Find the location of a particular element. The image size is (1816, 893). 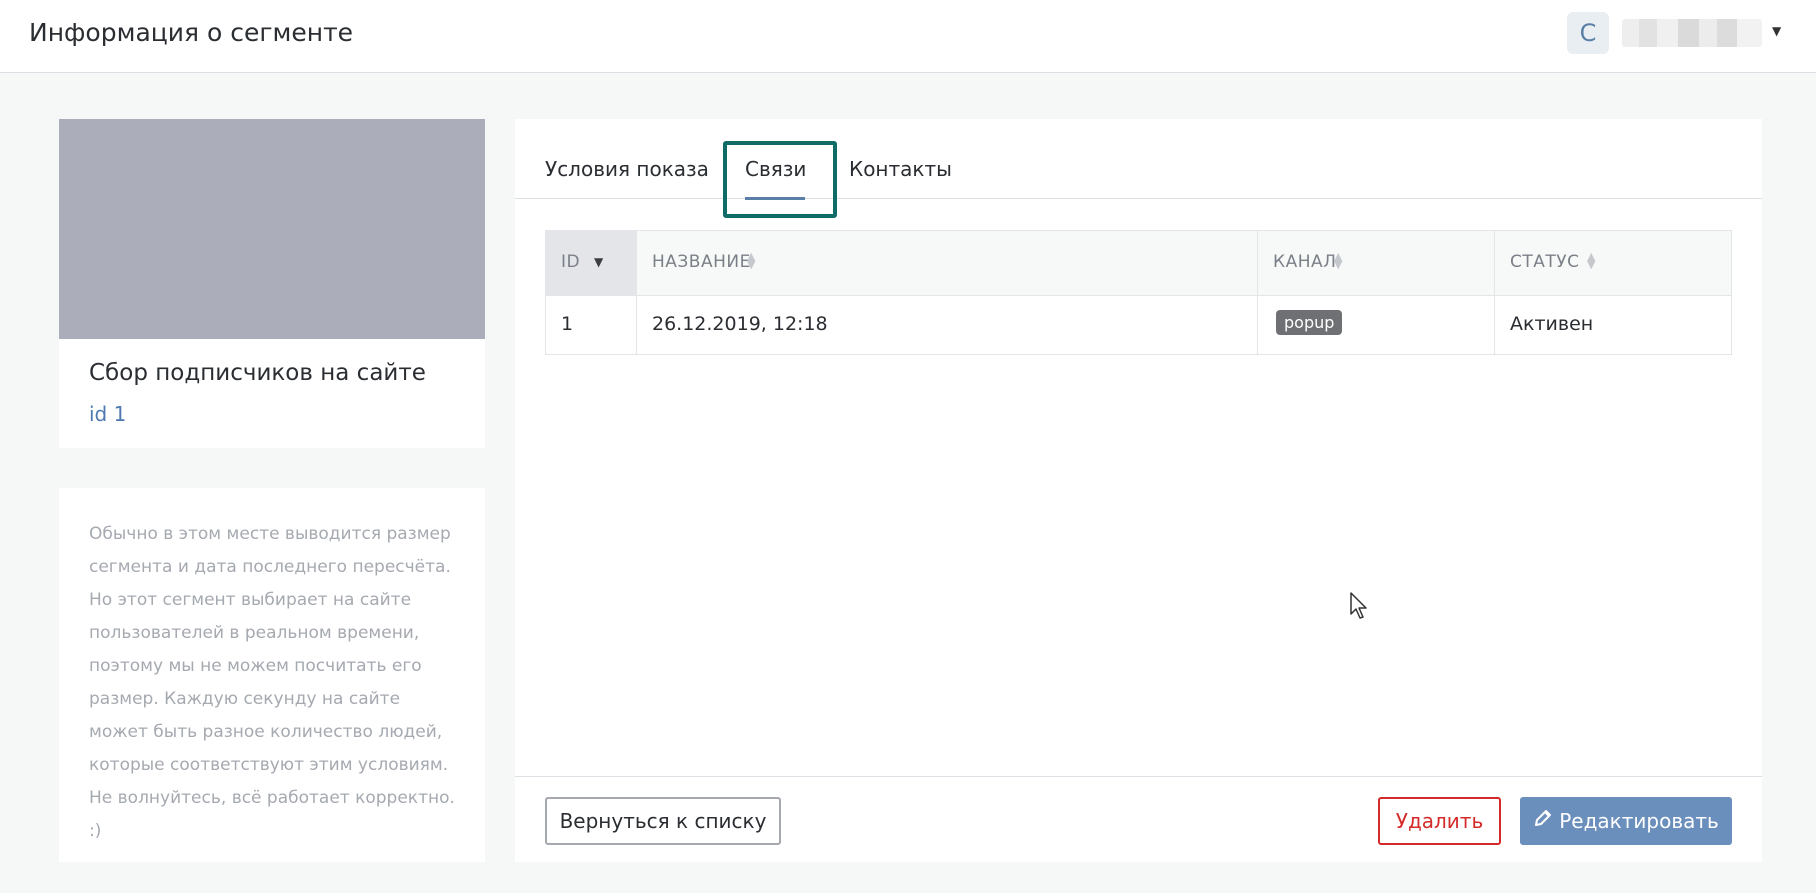

table-header: ID ▼ НАЗВАНИЕ ▲ ▼ КАНАЛ ▲ ▼ СТАТУС ▲ ▼ is located at coordinates (1138, 263).